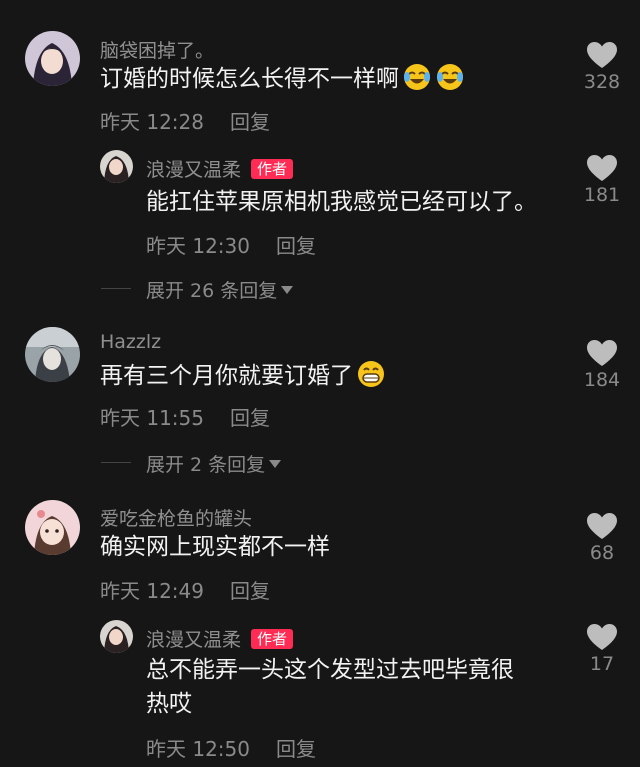 The width and height of the screenshot is (640, 767). I want to click on timestamp: 昨天 12:49, so click(152, 591).